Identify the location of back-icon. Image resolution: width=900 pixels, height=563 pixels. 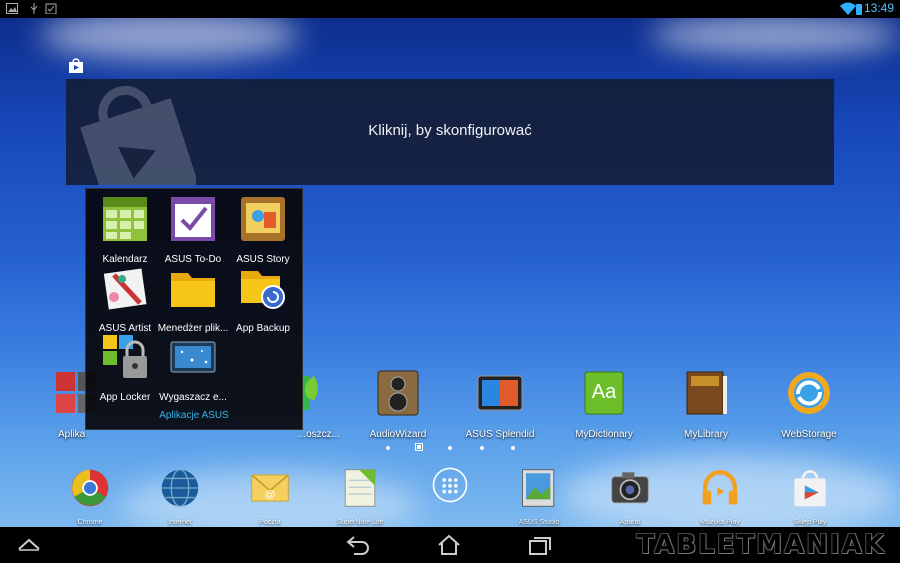
(359, 545).